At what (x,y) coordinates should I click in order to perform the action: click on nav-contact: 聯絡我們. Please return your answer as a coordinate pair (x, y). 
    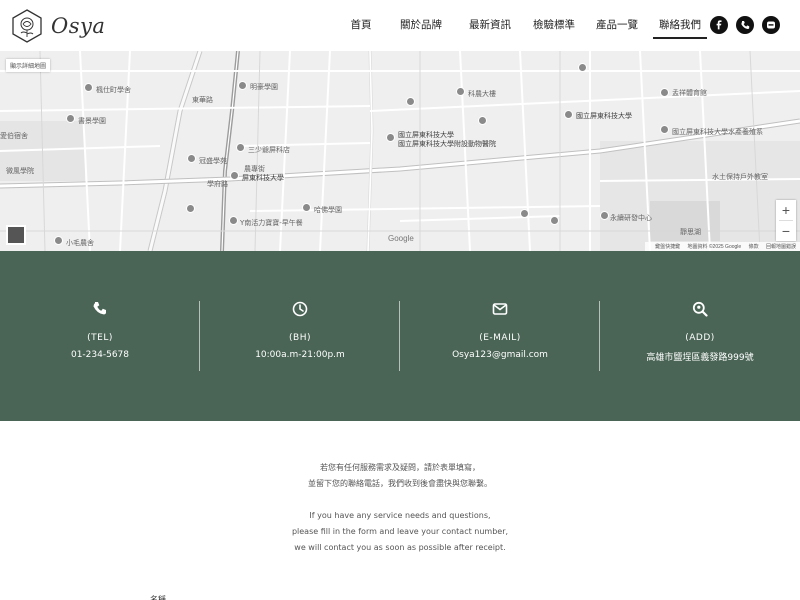
    Looking at the image, I should click on (680, 25).